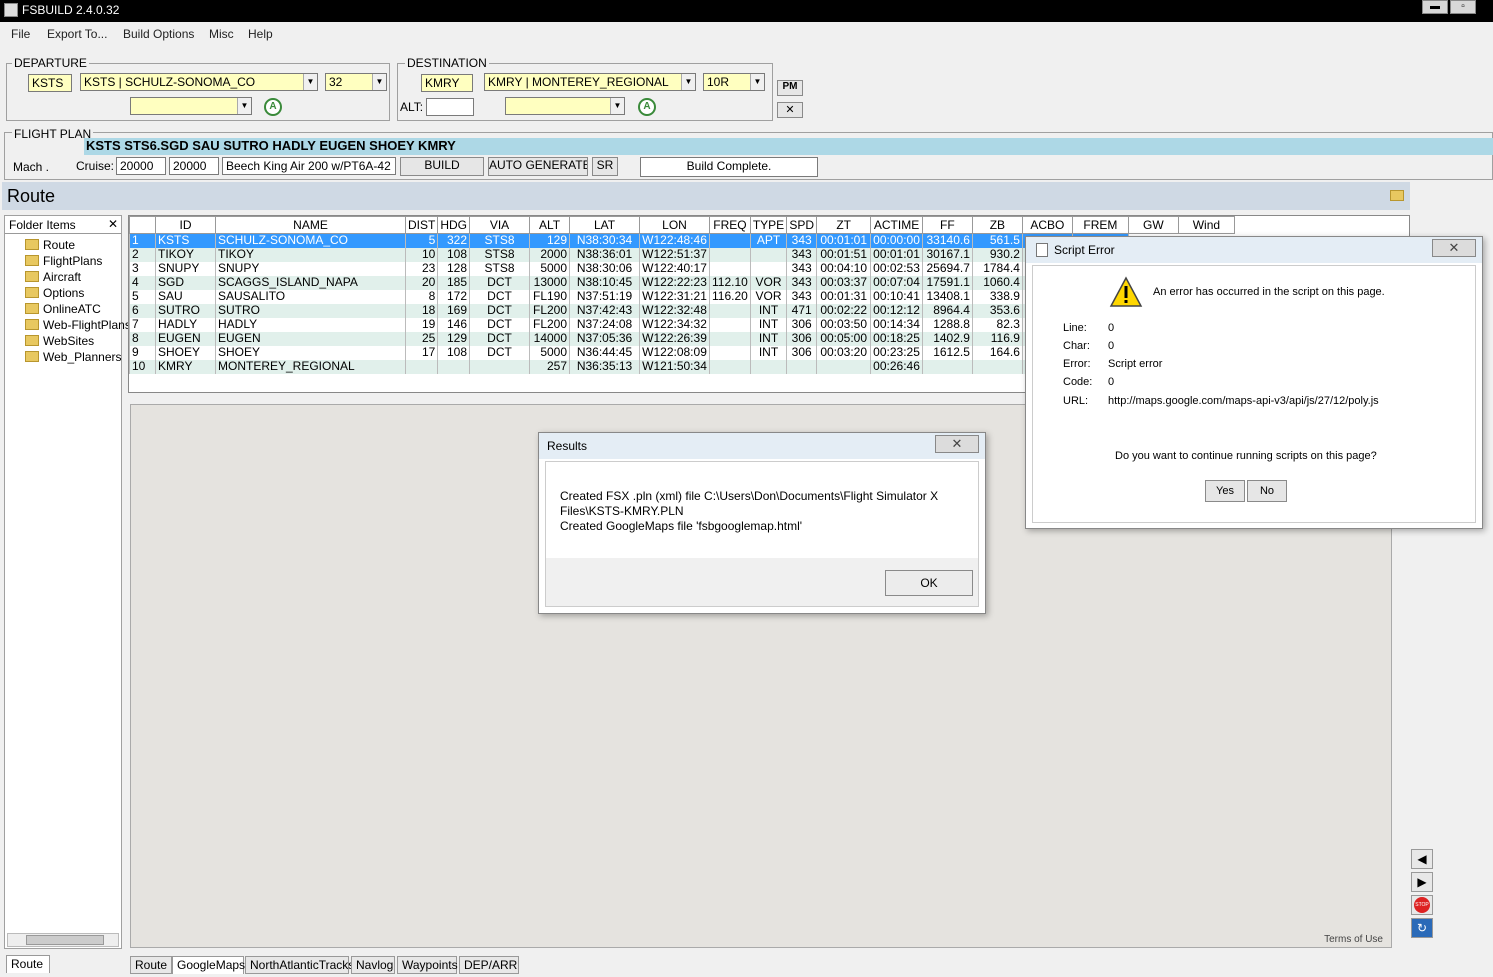 The width and height of the screenshot is (1493, 977). I want to click on column-header: DIST, so click(421, 225).